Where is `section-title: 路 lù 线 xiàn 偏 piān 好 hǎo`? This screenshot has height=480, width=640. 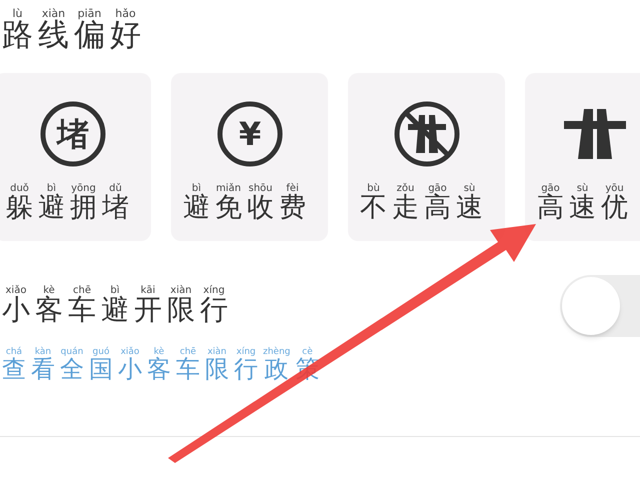 section-title: 路 lù 线 xiàn 偏 piān 好 hǎo is located at coordinates (72, 30).